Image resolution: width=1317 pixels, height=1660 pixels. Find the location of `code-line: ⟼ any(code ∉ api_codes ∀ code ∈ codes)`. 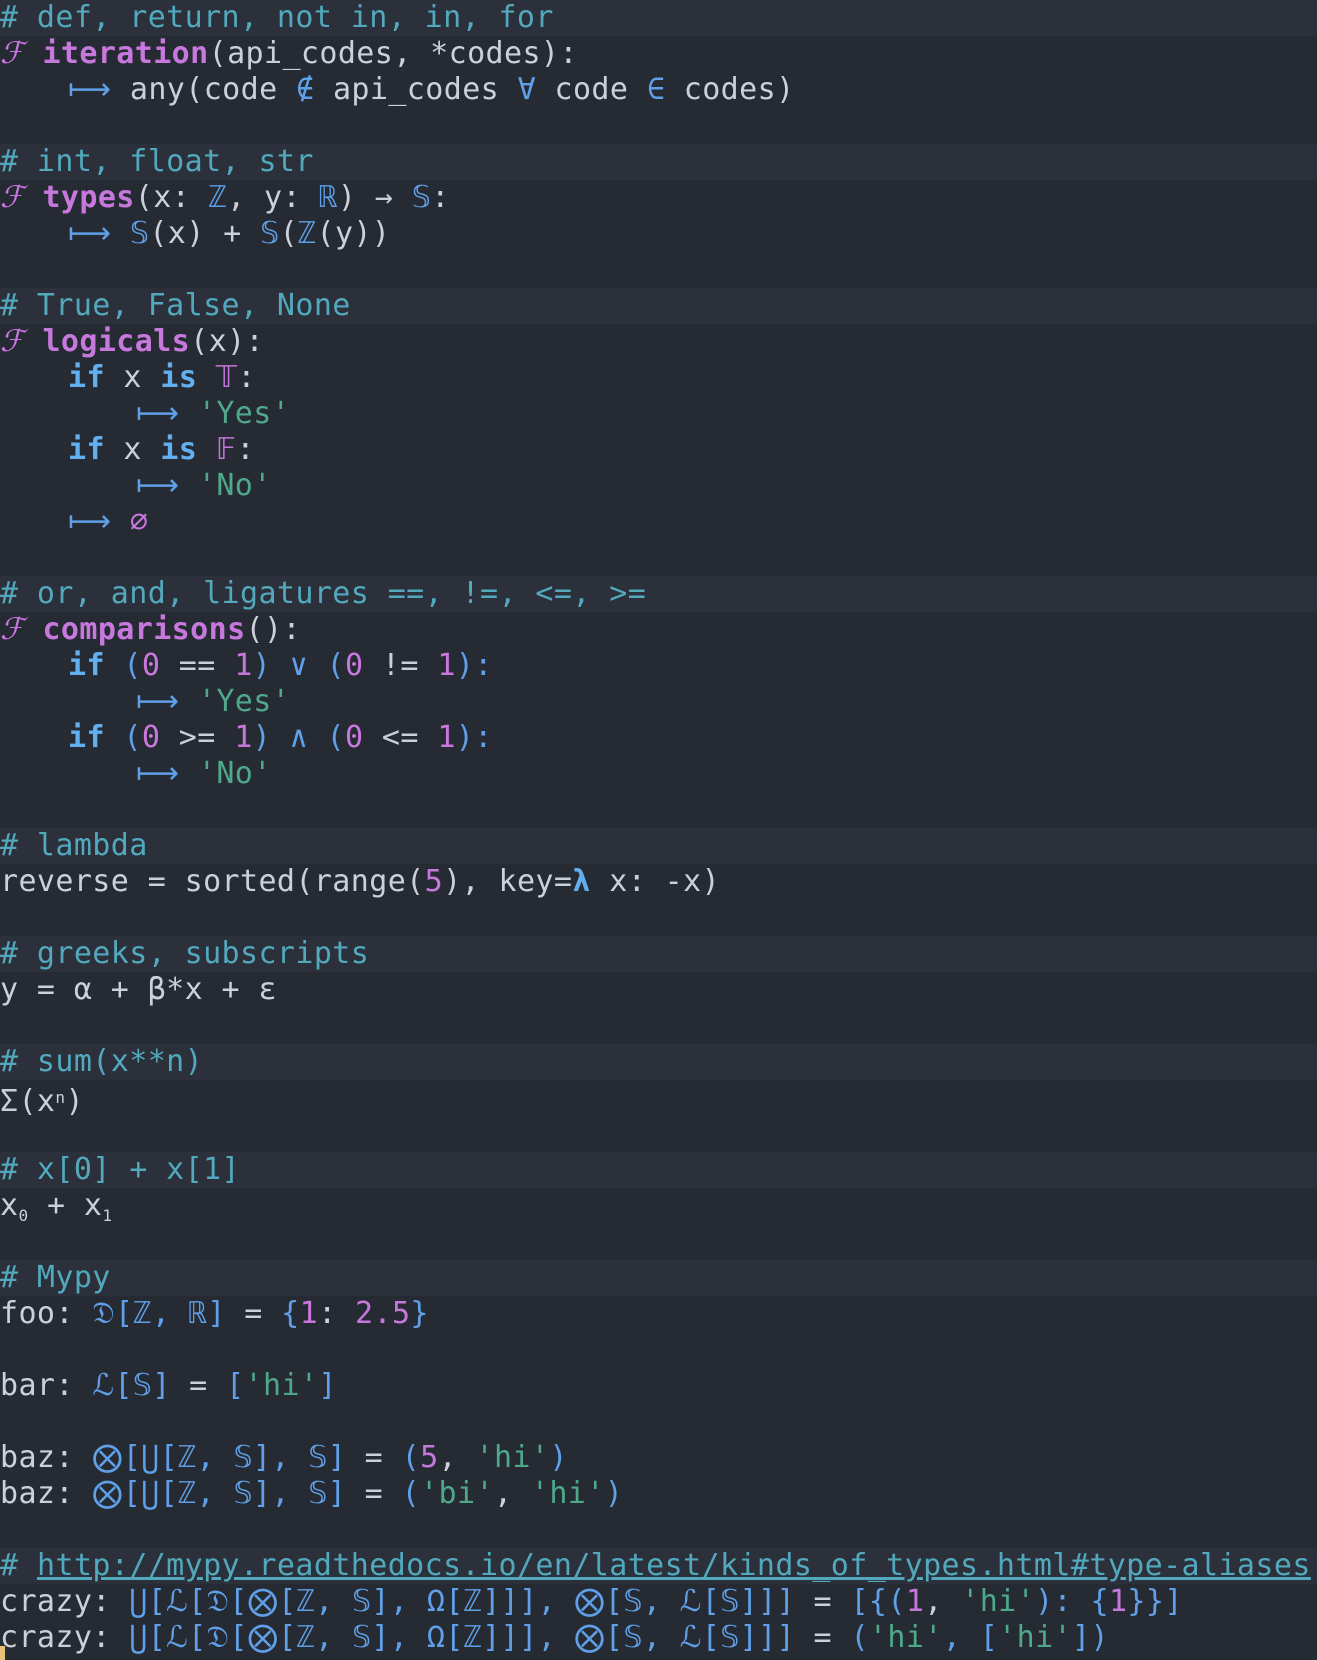

code-line: ⟼ any(code ∉ api_codes ∀ code ∈ codes) is located at coordinates (431, 89).